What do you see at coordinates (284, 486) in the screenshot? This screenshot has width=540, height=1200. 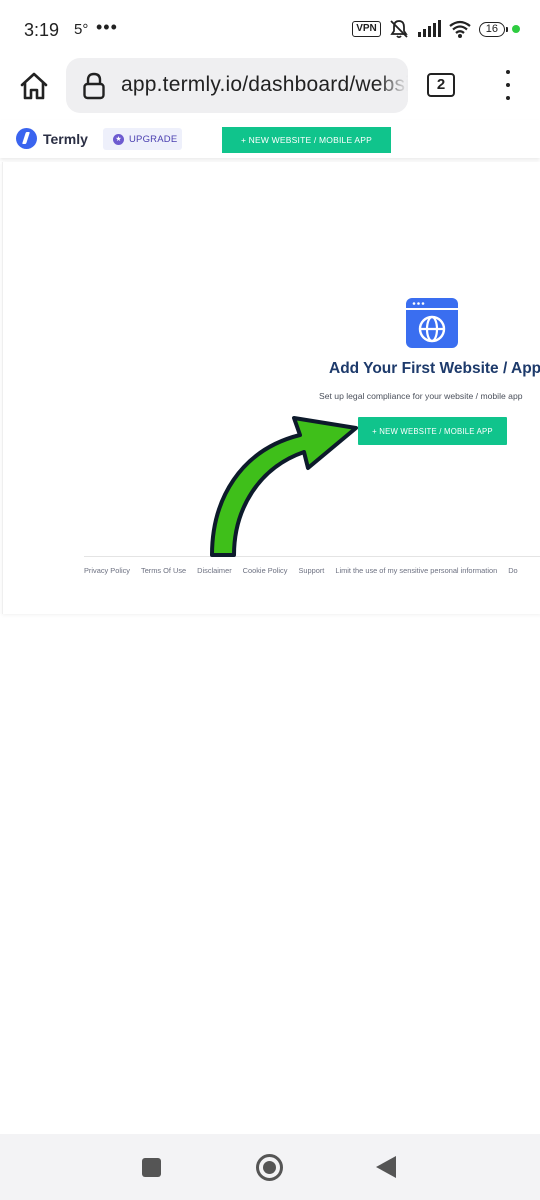 I see `green-arrow-annotation` at bounding box center [284, 486].